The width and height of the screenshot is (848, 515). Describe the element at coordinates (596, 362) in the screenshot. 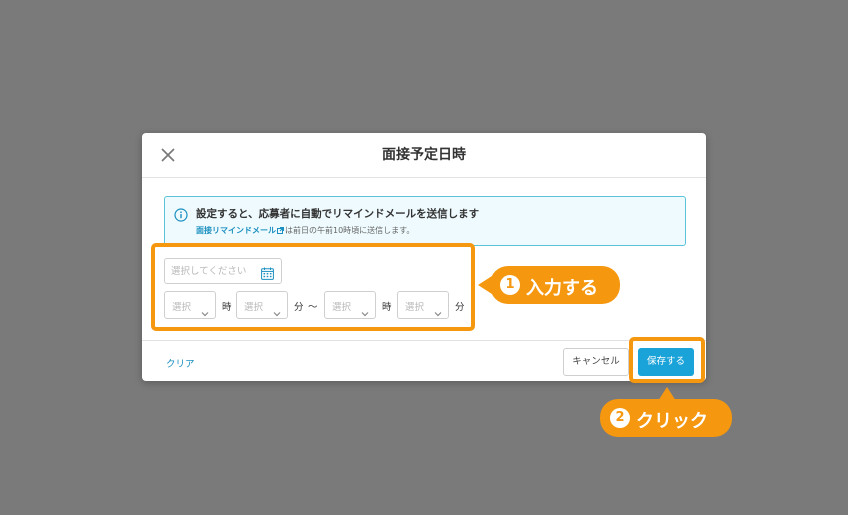

I see `cancel-button: キャンセル` at that location.